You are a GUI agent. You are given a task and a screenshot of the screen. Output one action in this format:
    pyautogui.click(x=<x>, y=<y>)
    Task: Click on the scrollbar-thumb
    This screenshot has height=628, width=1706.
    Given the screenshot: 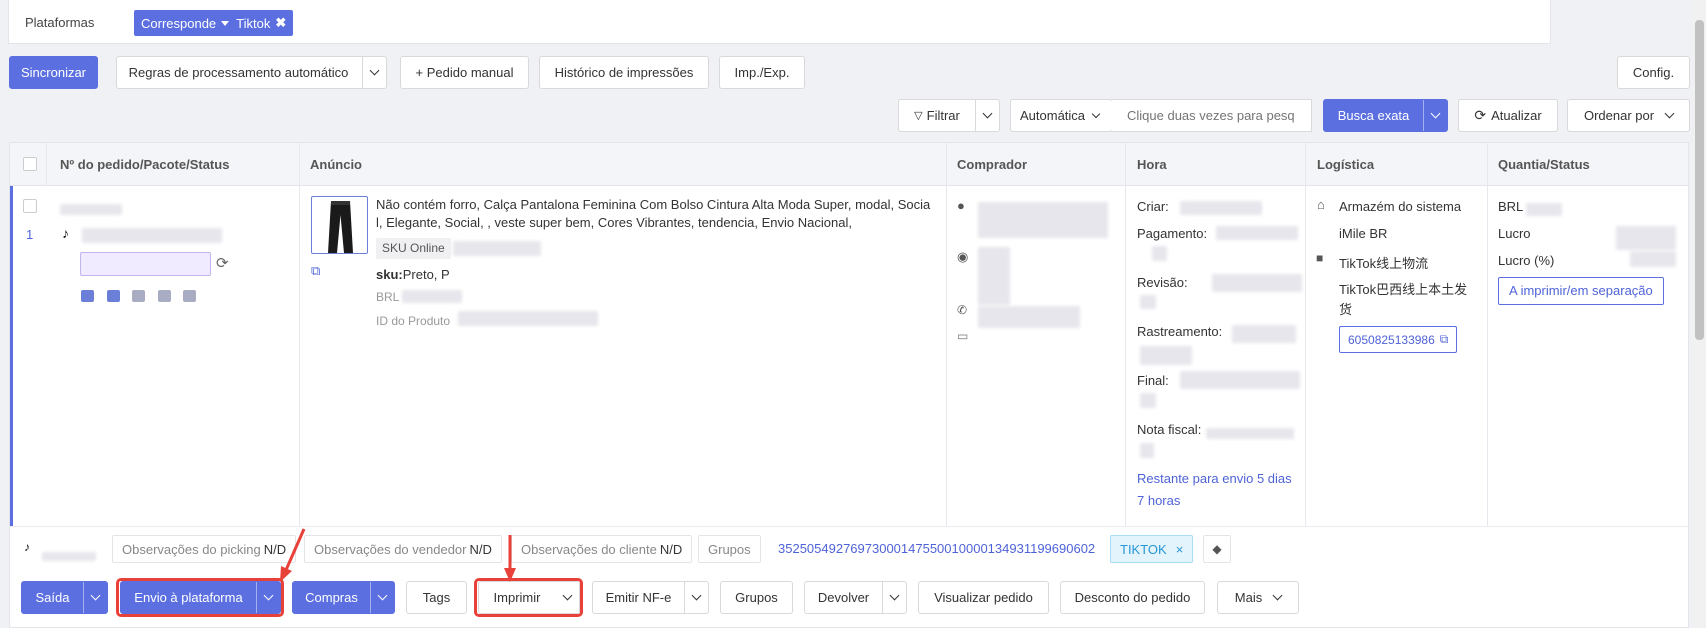 What is the action you would take?
    pyautogui.click(x=1699, y=180)
    